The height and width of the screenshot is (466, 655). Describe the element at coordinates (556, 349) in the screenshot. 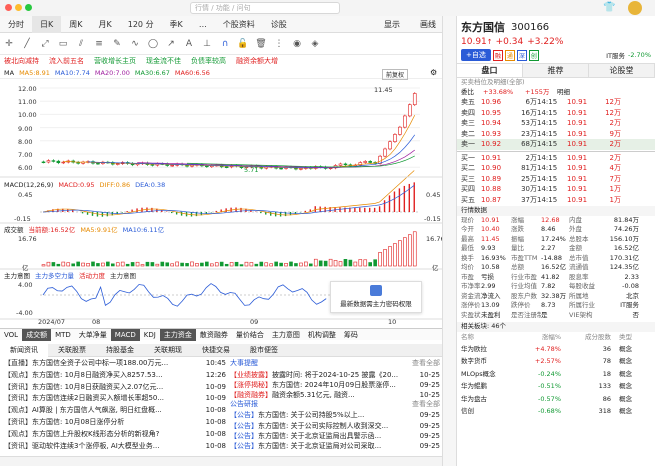

I see `concept-row: 华为欧拉 +4.78% 36 概念` at that location.